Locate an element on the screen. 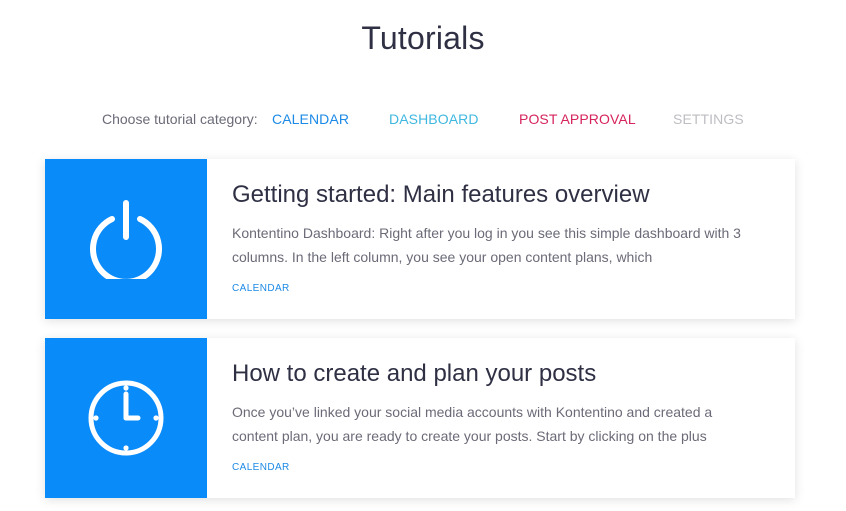 Image resolution: width=846 pixels, height=511 pixels. category-settings-link: SETTINGS is located at coordinates (708, 119).